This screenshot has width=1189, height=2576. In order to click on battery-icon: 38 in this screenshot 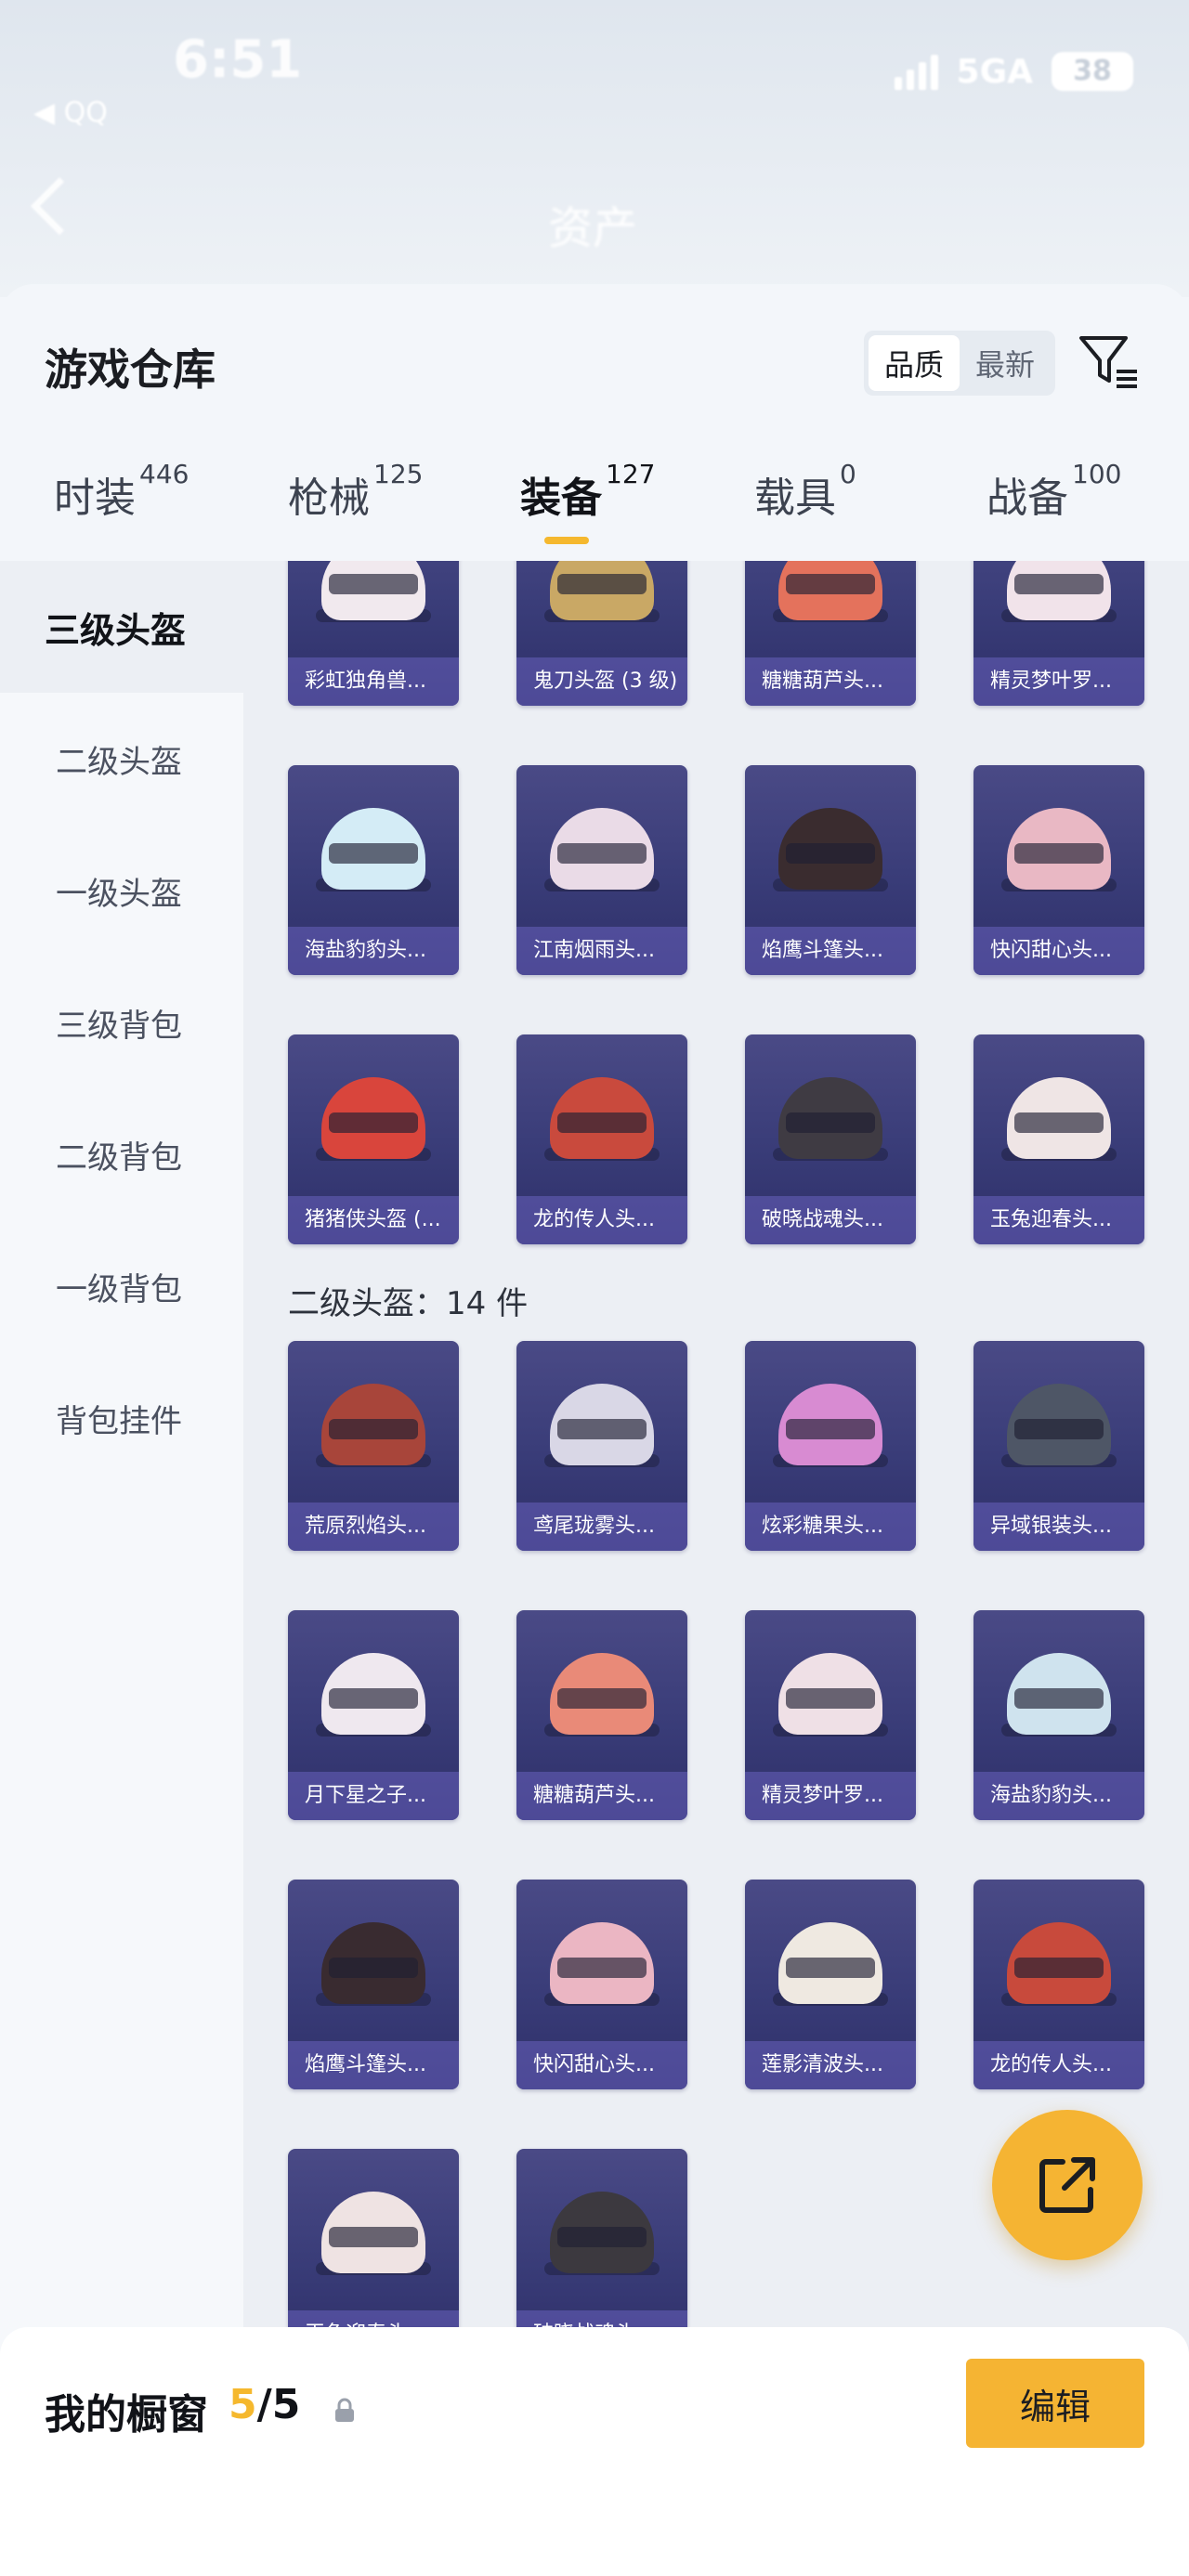, I will do `click(1092, 72)`.